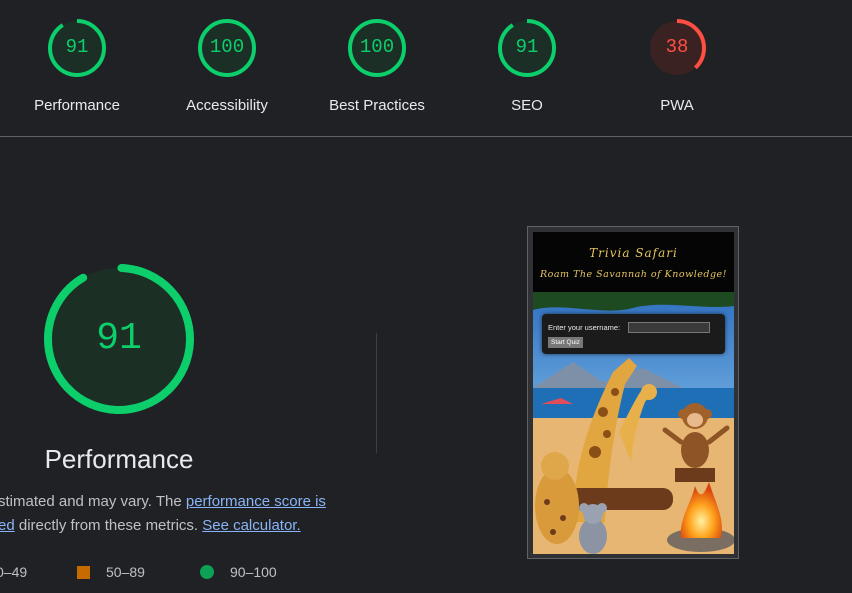 This screenshot has height=593, width=852. I want to click on start-quiz-button: Start Quiz, so click(565, 342).